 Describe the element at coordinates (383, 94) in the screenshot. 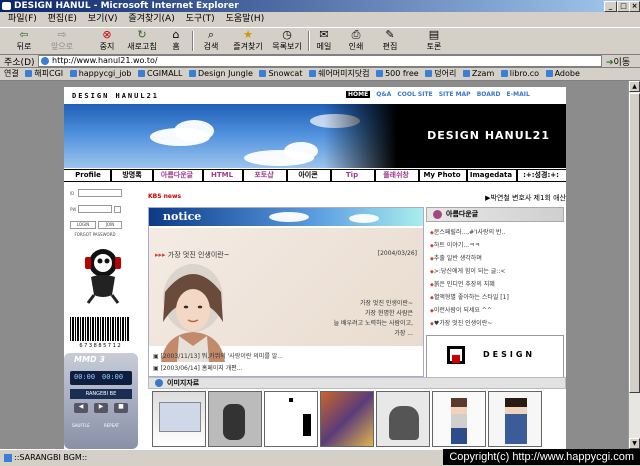

I see `nav-qa: Q&A` at that location.